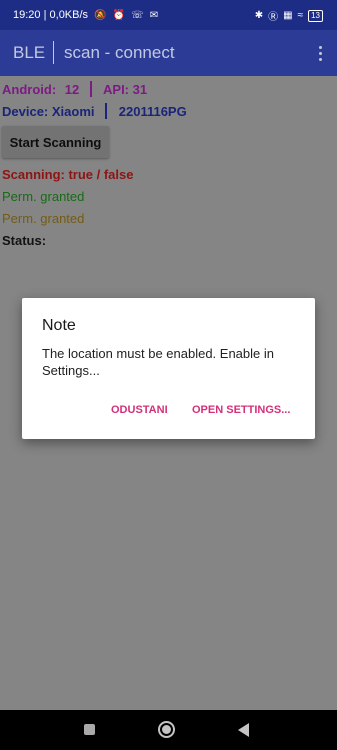 The height and width of the screenshot is (750, 337). Describe the element at coordinates (43, 196) in the screenshot. I see `permission-status-1: Perm. granted` at that location.